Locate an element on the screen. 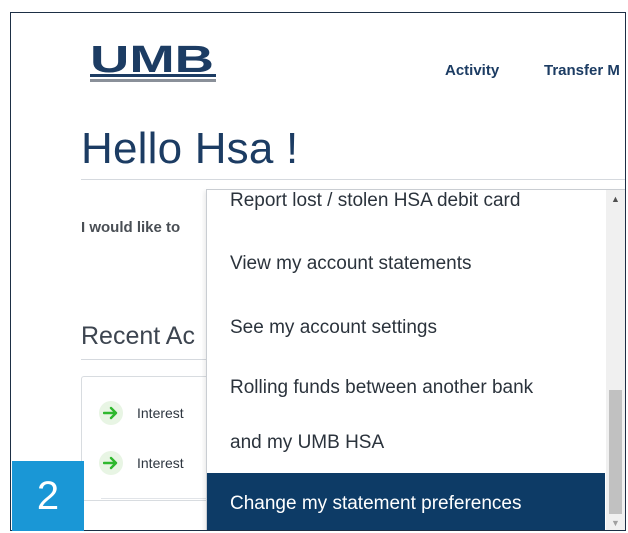  dropdown-option-view-statements: View my account statements is located at coordinates (406, 264).